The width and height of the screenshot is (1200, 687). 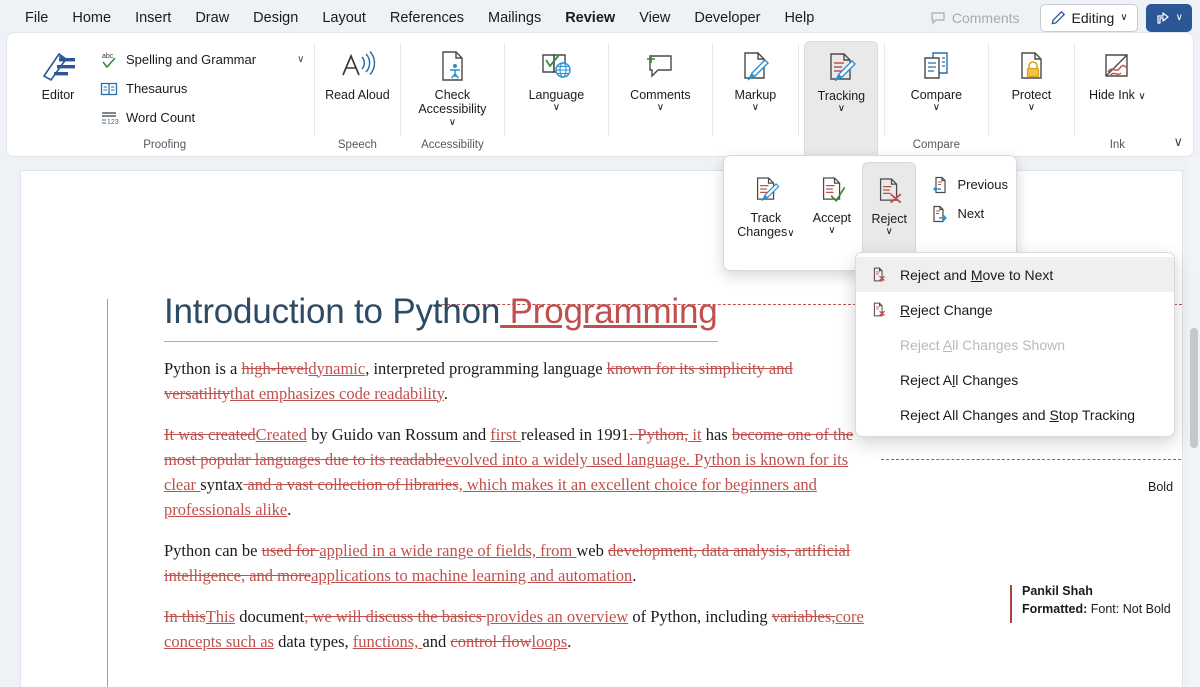 I want to click on ribbon-tab-insert: Insert, so click(x=153, y=18).